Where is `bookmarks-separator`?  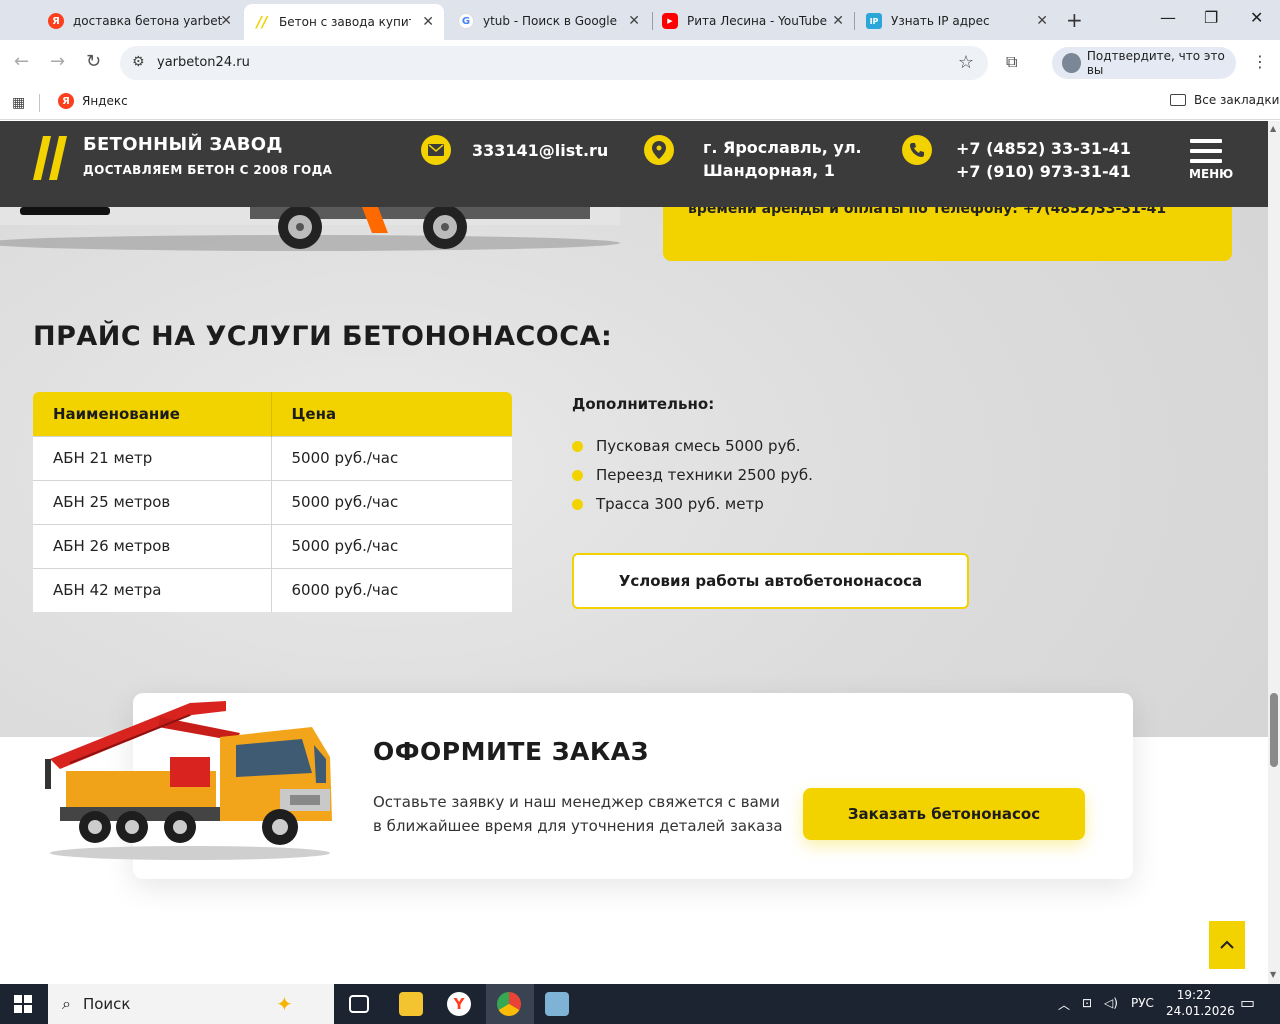 bookmarks-separator is located at coordinates (39, 103).